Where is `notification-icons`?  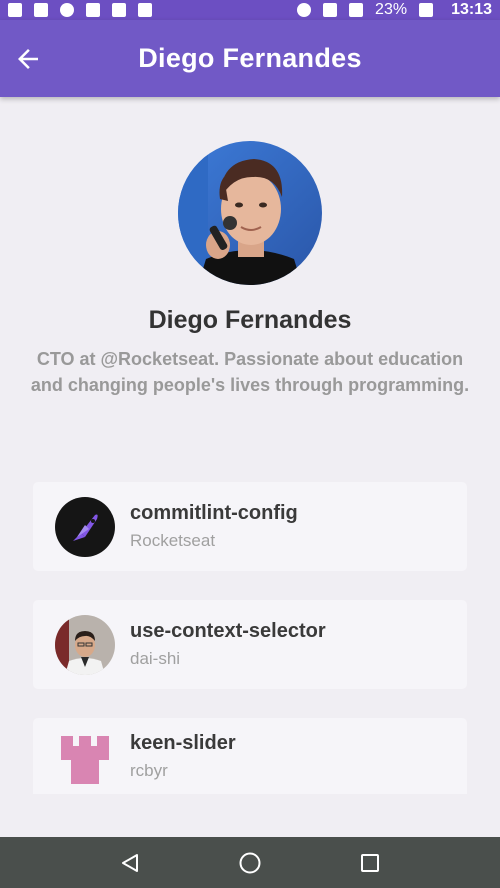
notification-icons is located at coordinates (80, 10).